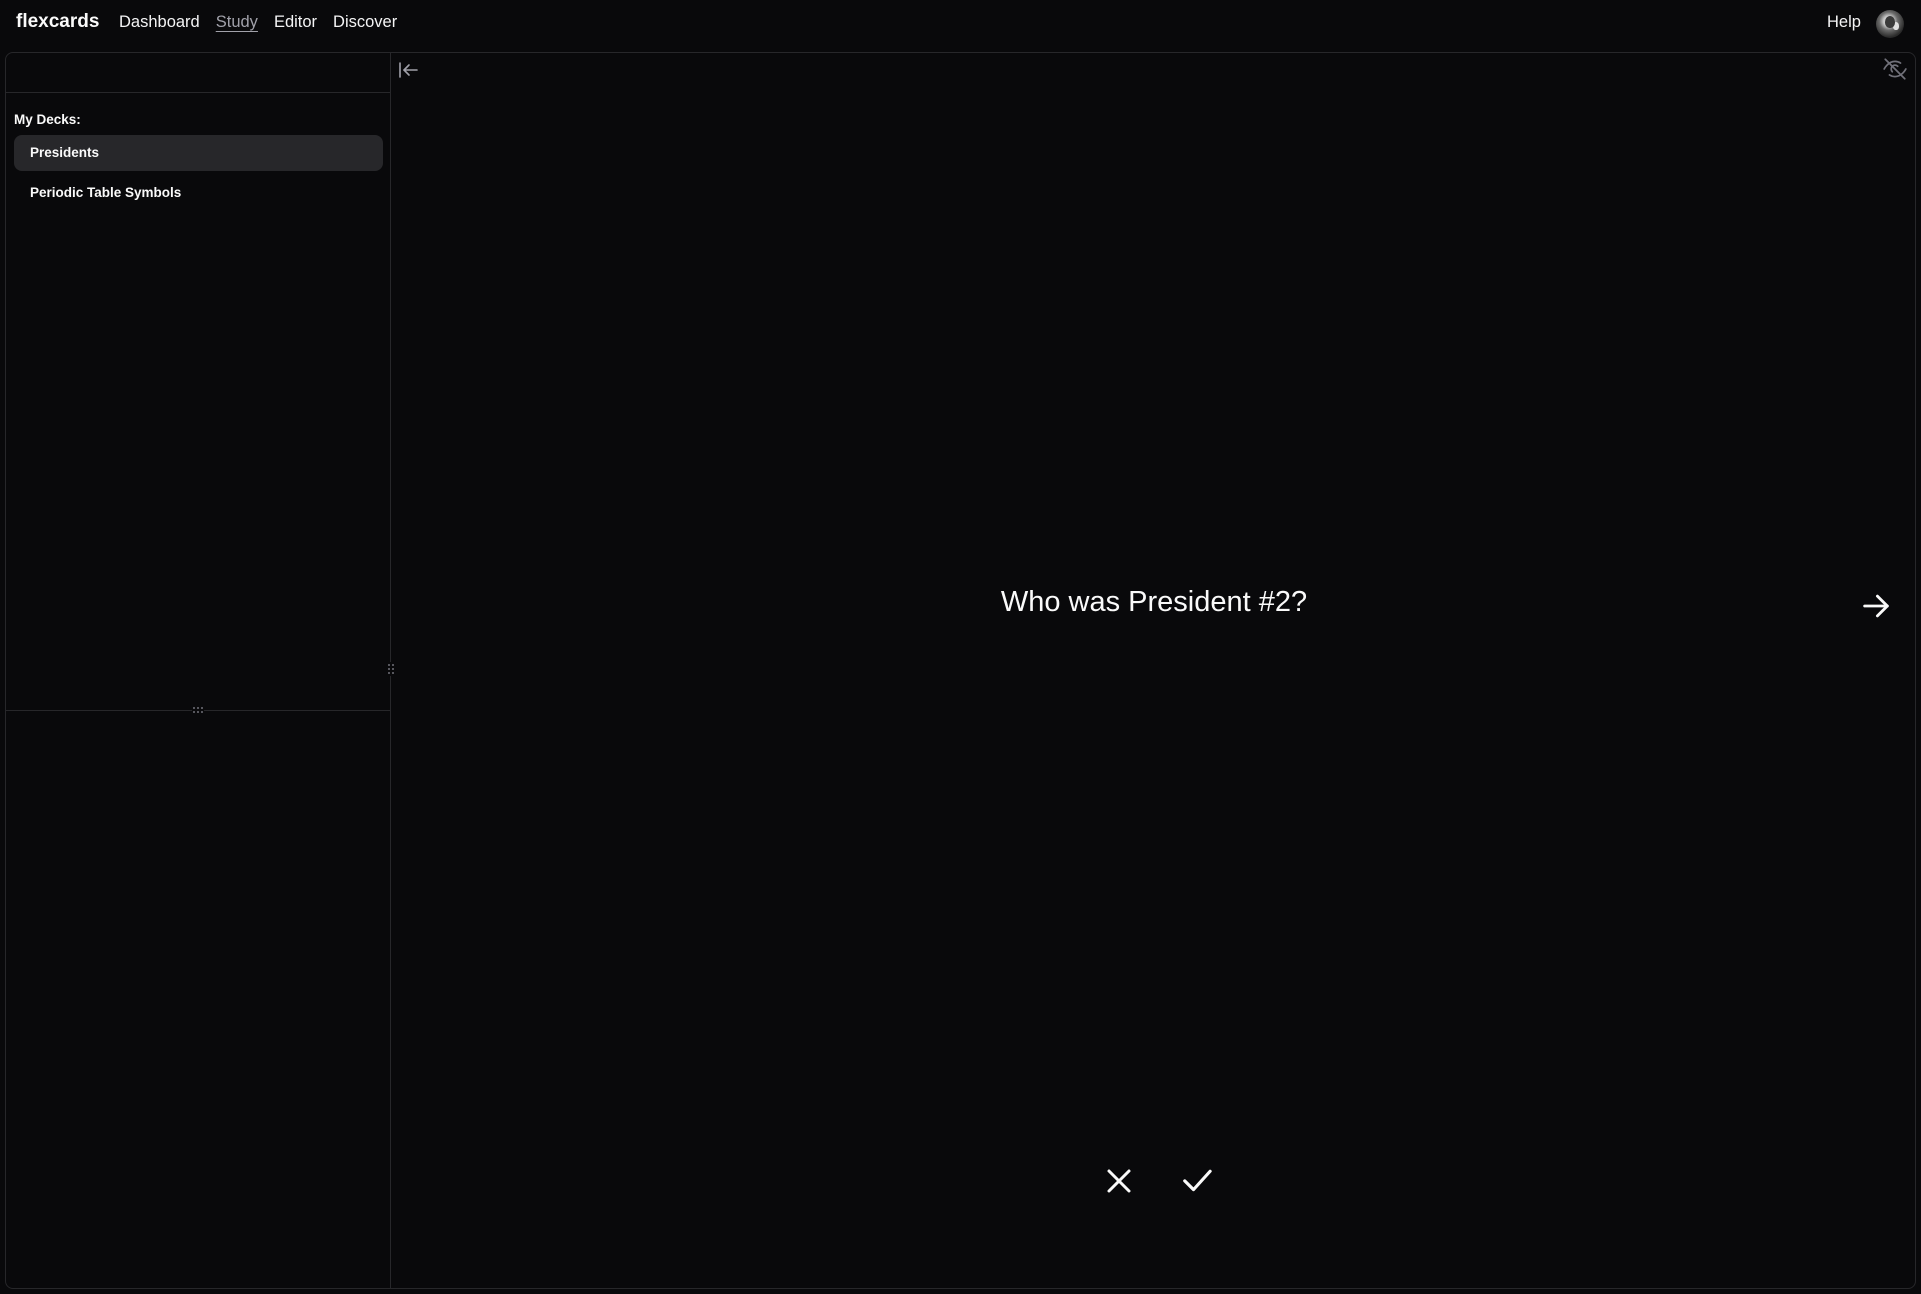  What do you see at coordinates (295, 22) in the screenshot?
I see `nav-editor: Editor` at bounding box center [295, 22].